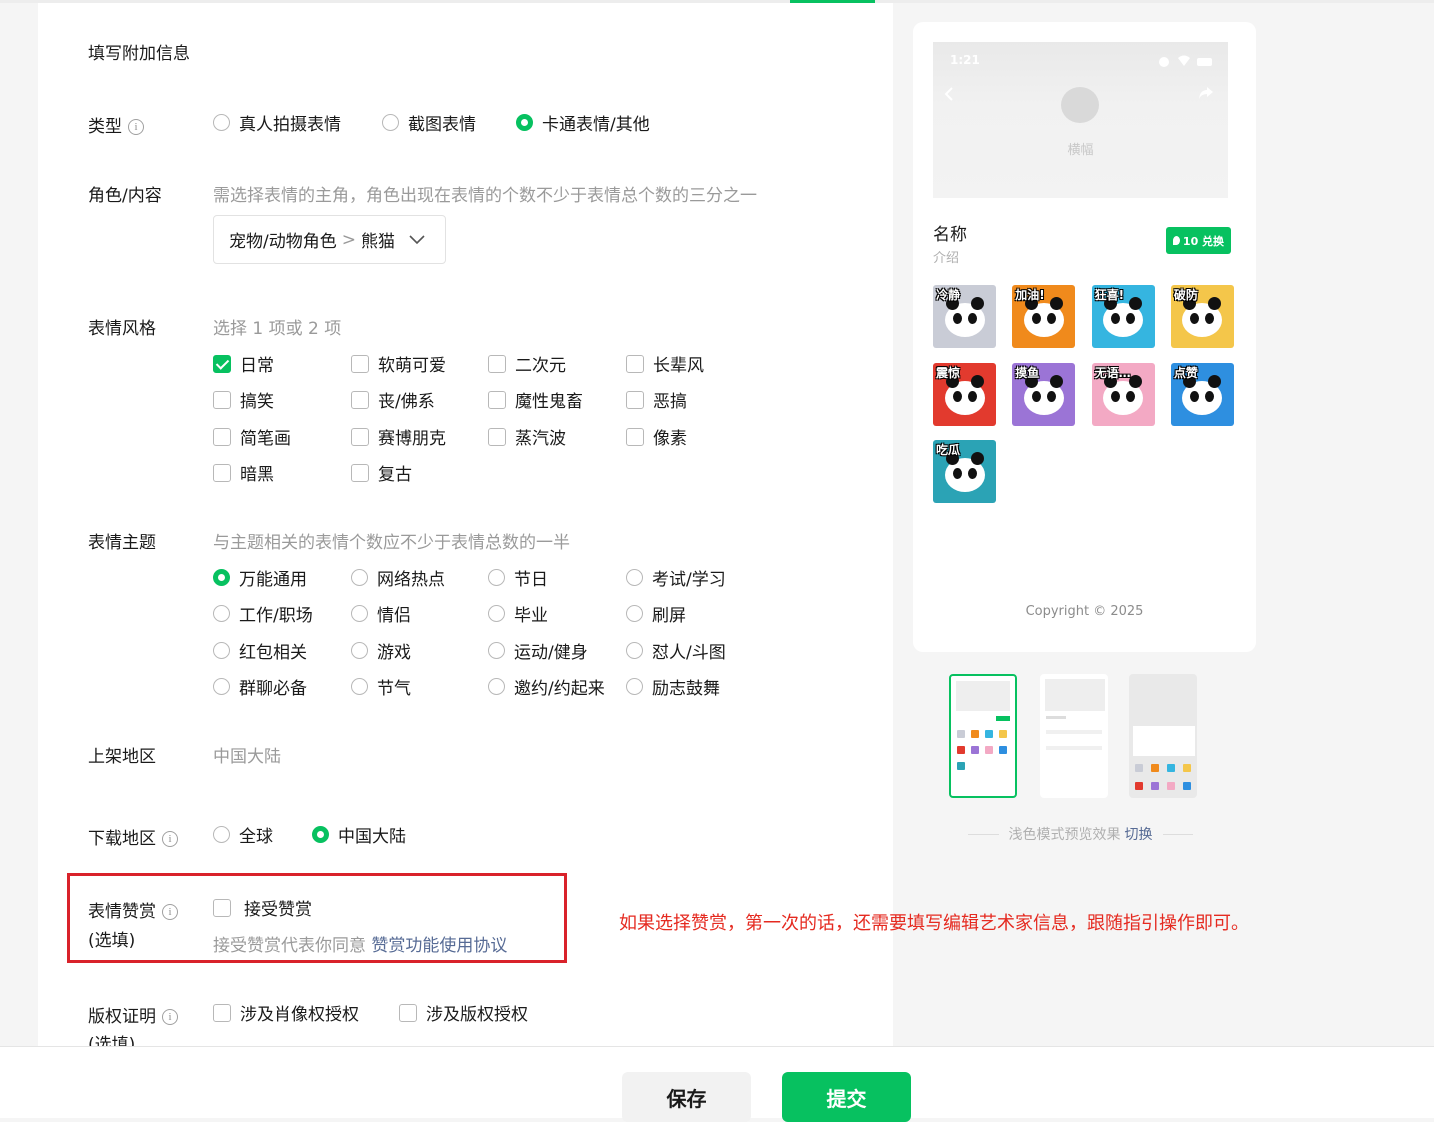 Image resolution: width=1434 pixels, height=1122 pixels. Describe the element at coordinates (243, 363) in the screenshot. I see `style-option: 日常` at that location.